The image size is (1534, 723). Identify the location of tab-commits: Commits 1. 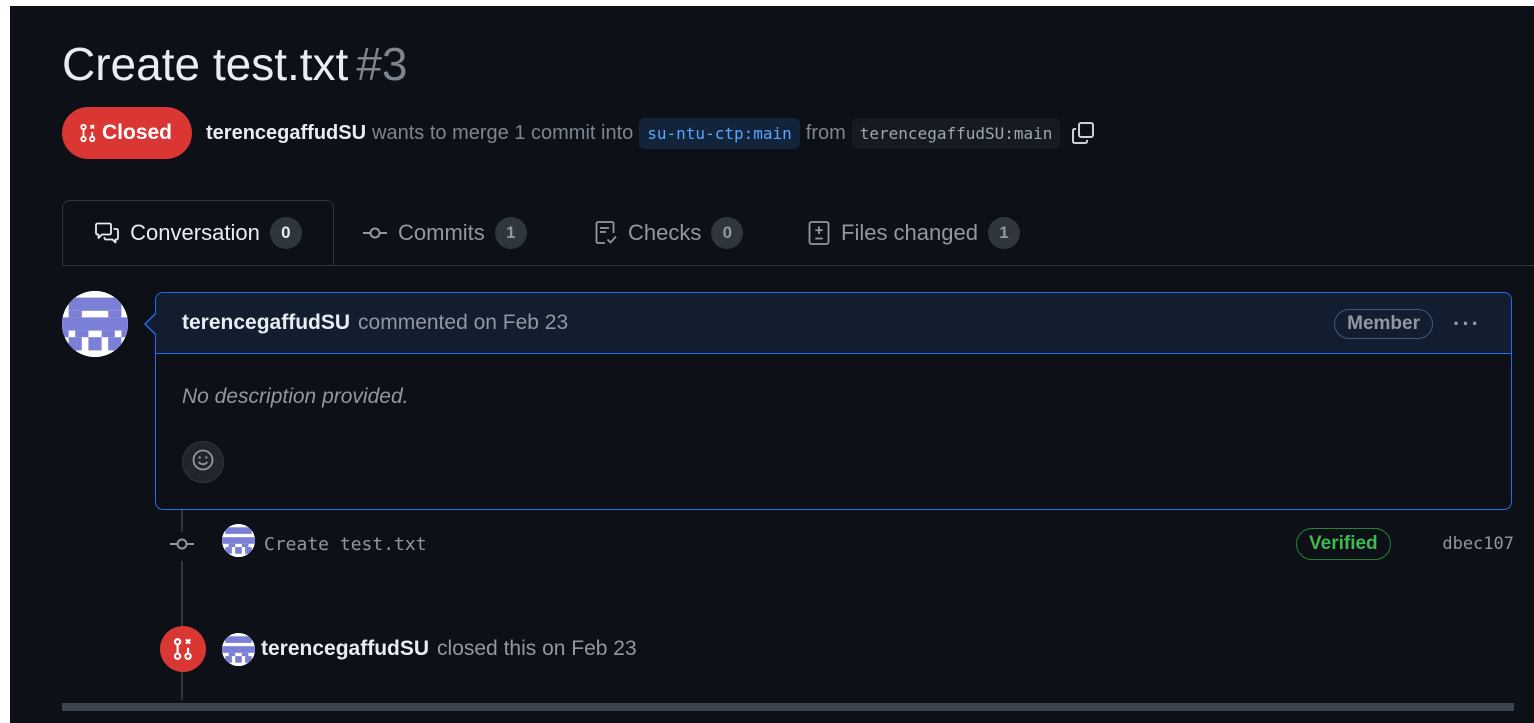
(444, 232).